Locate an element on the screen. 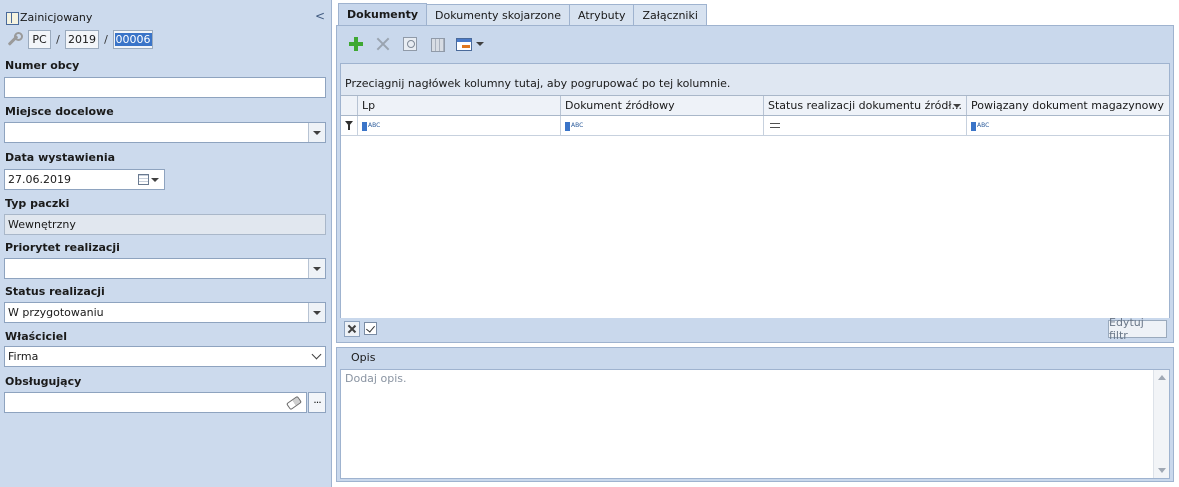 The image size is (1179, 487). status-realizacji-select: W przygotowaniu is located at coordinates (165, 312).